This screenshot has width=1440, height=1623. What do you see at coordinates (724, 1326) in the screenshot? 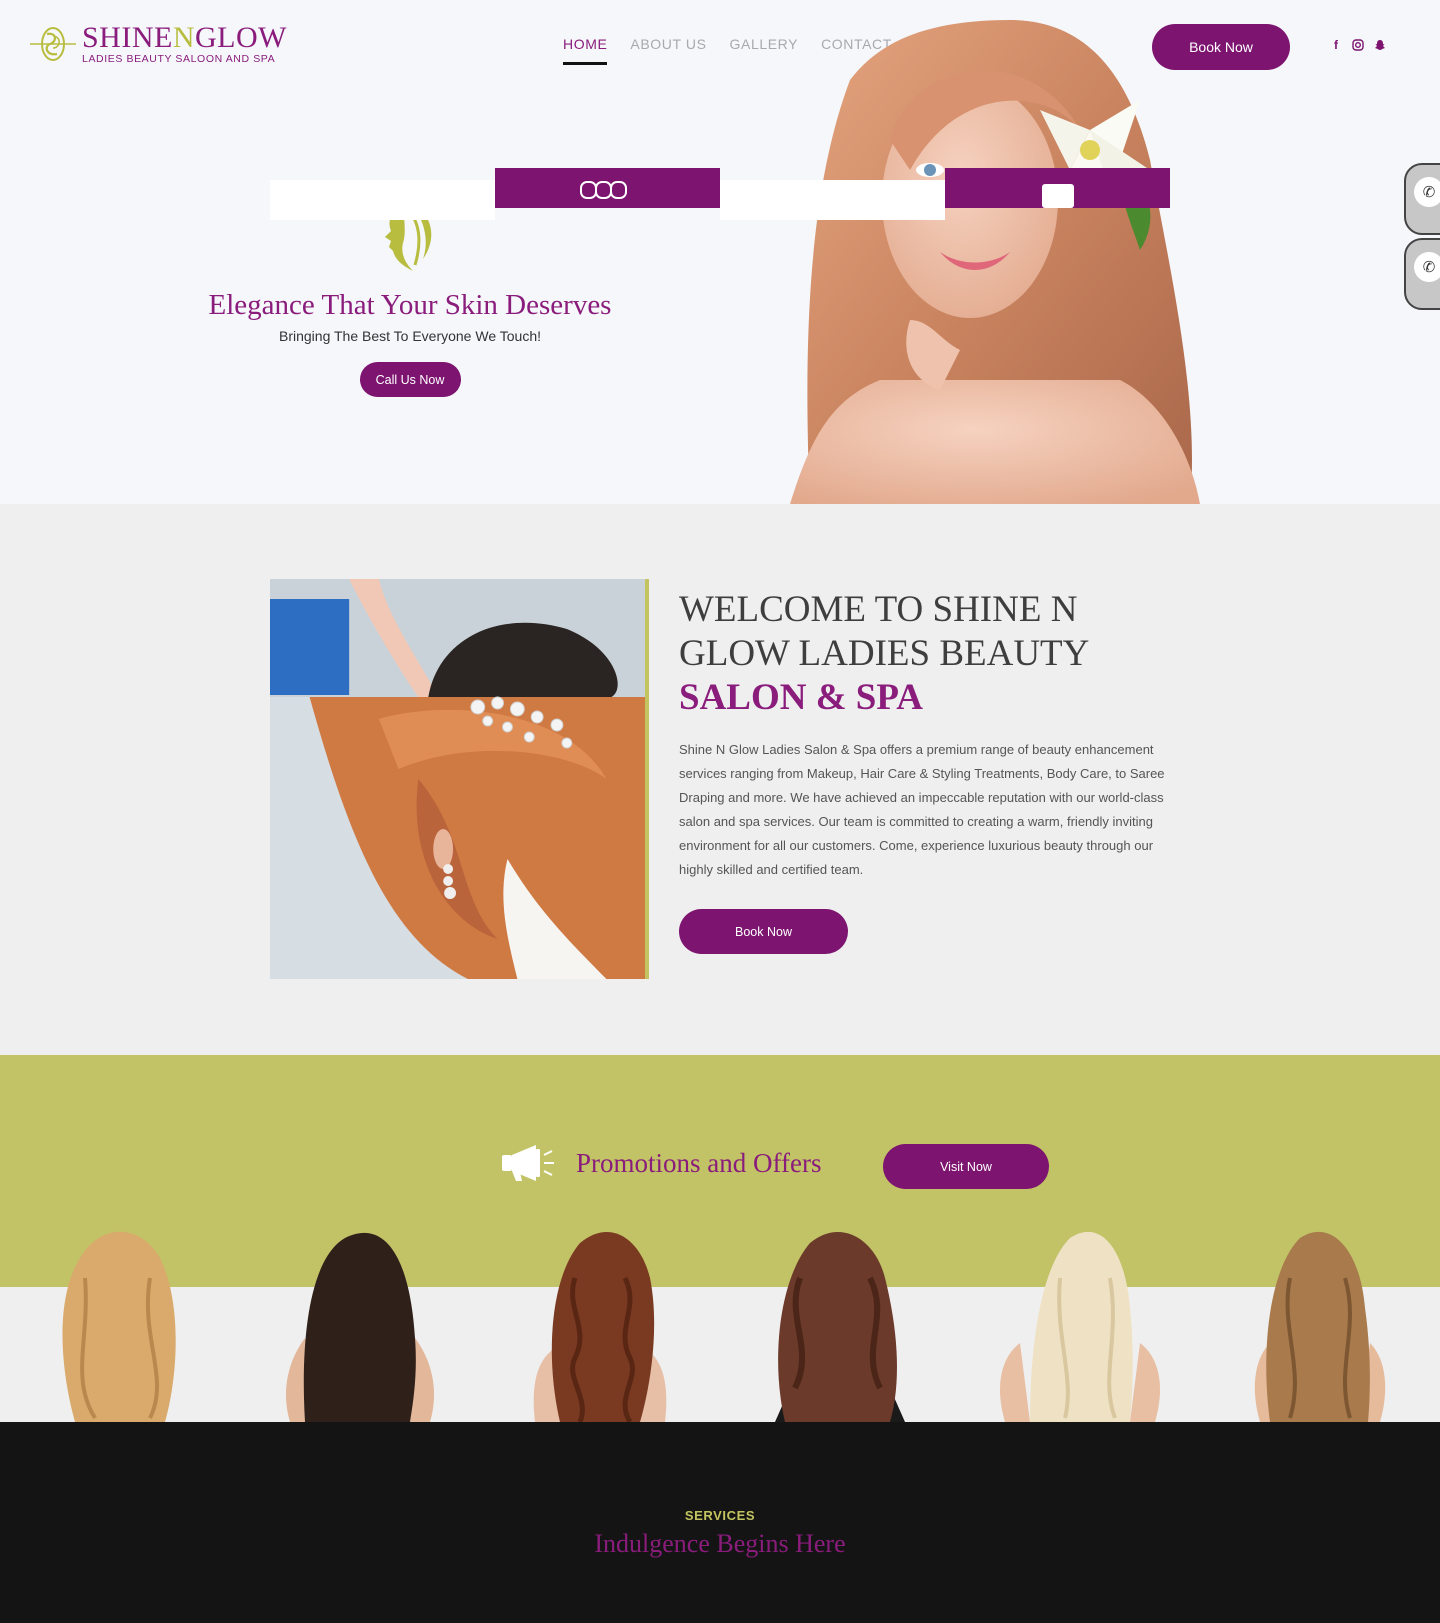
I see `hair-styles-gallery` at bounding box center [724, 1326].